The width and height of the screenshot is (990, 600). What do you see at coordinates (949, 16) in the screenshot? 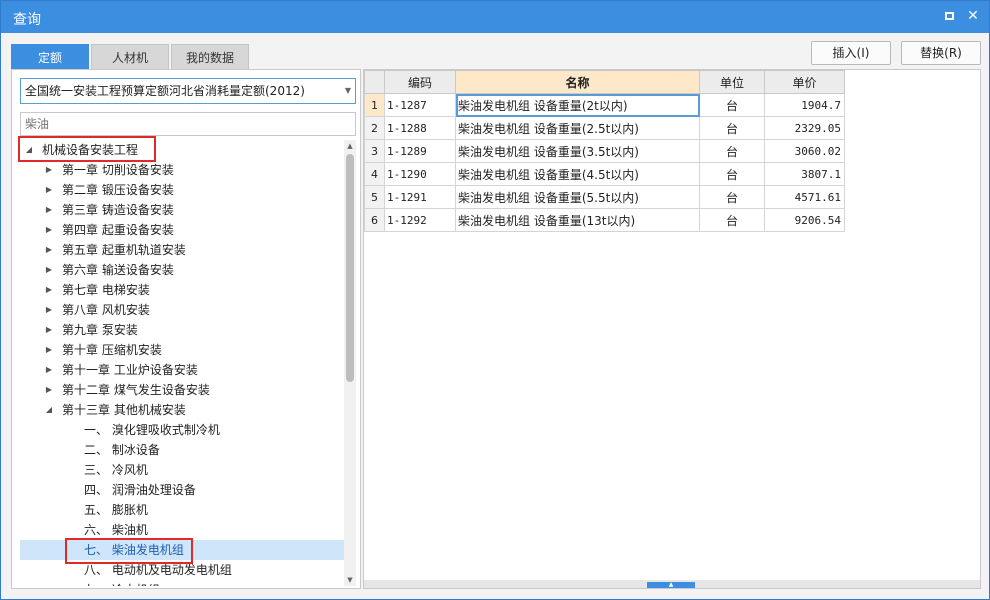
I see `maximize-icon` at bounding box center [949, 16].